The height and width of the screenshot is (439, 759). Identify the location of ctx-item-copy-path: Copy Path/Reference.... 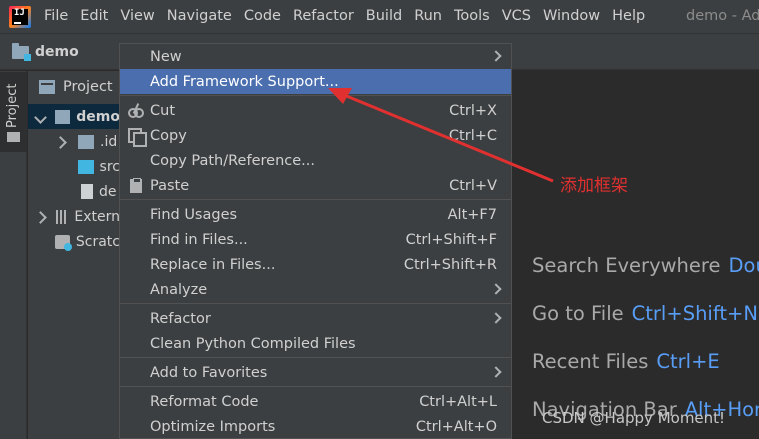
(315, 160).